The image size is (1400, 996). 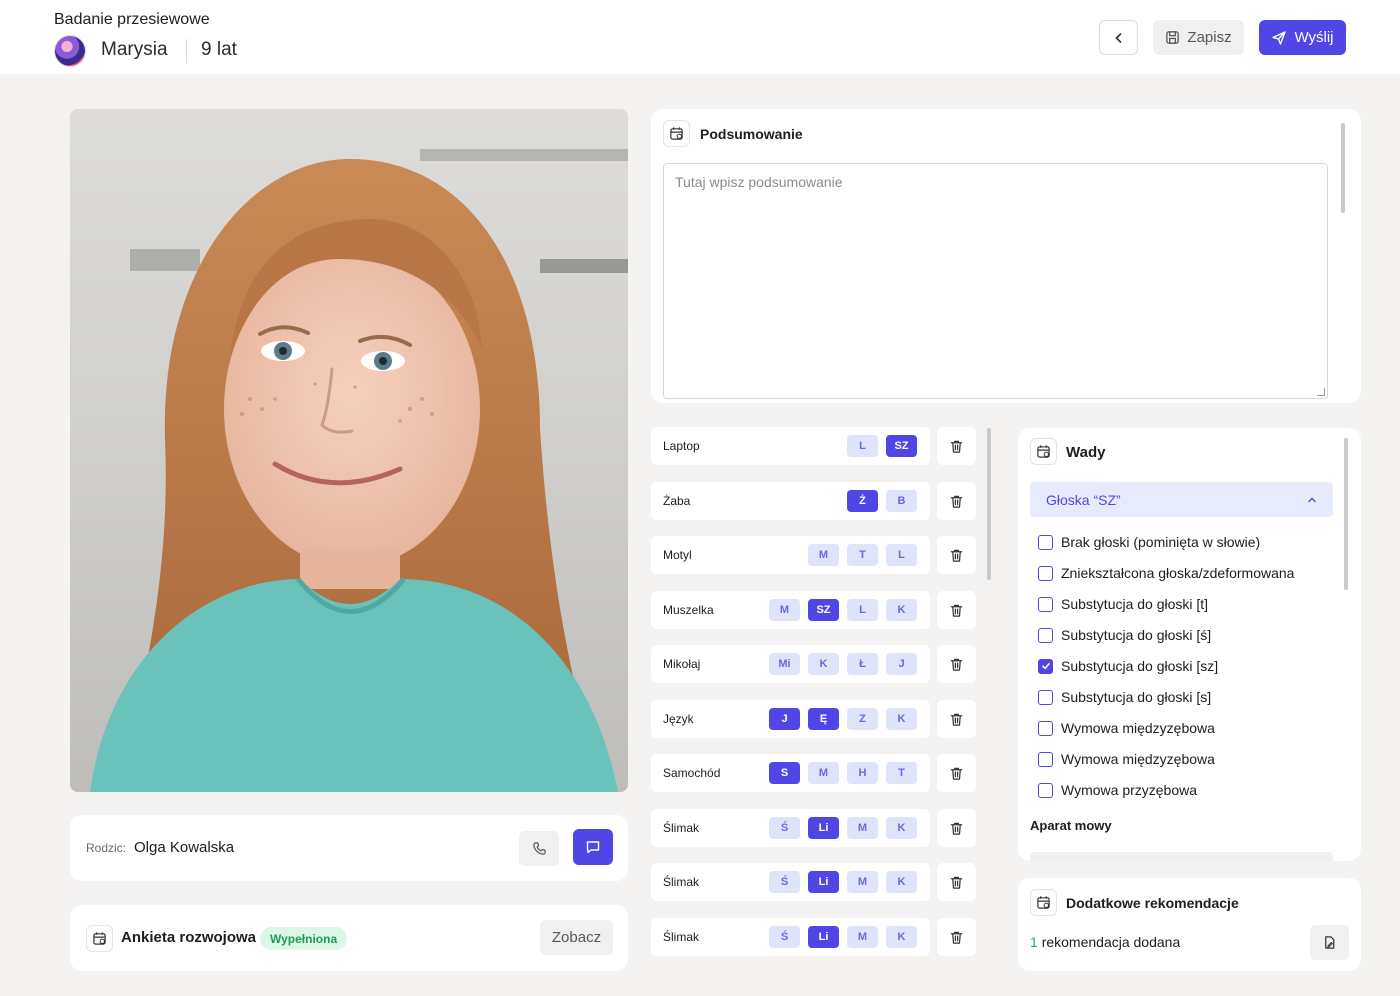 I want to click on phoneme-toggle: B, so click(x=901, y=501).